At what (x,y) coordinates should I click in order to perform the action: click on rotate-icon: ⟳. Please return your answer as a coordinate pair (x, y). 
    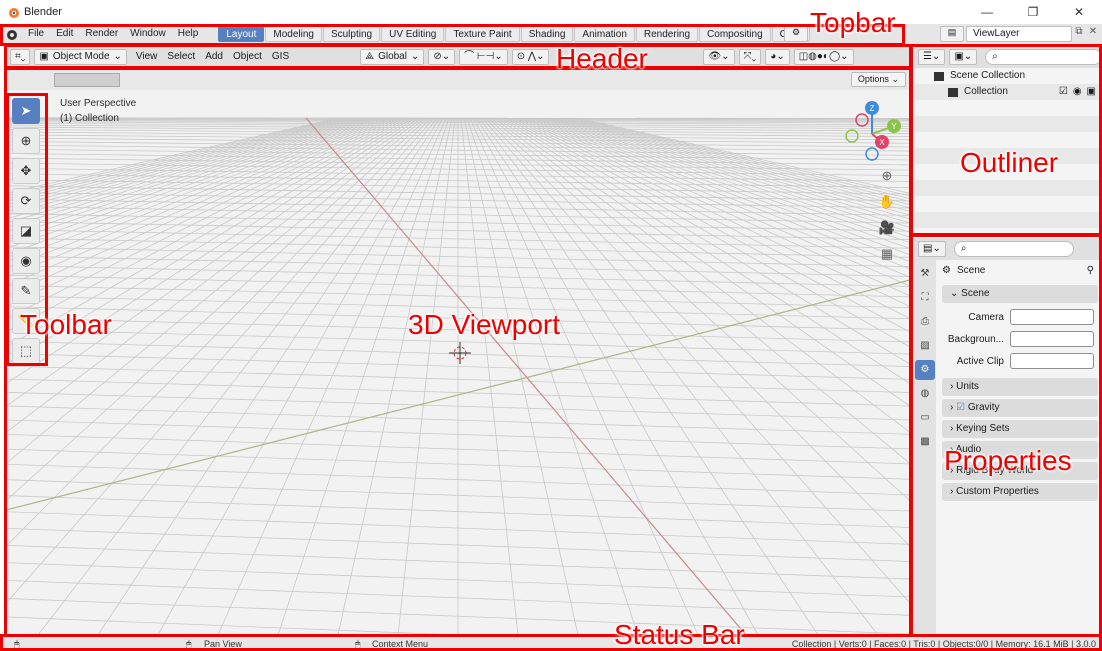
    Looking at the image, I should click on (26, 200).